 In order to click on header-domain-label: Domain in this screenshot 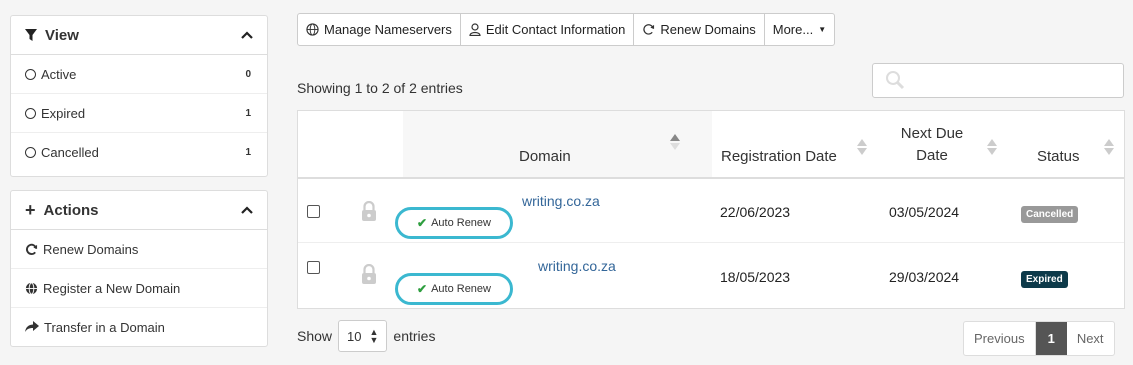, I will do `click(545, 156)`.